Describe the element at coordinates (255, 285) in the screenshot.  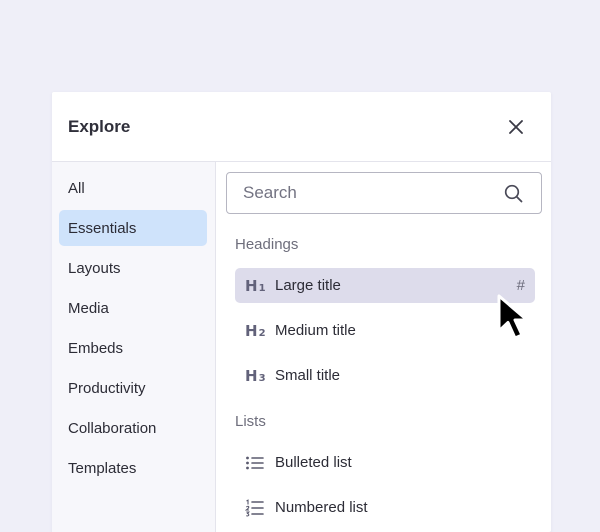
I see `heading-1-icon: H1` at that location.